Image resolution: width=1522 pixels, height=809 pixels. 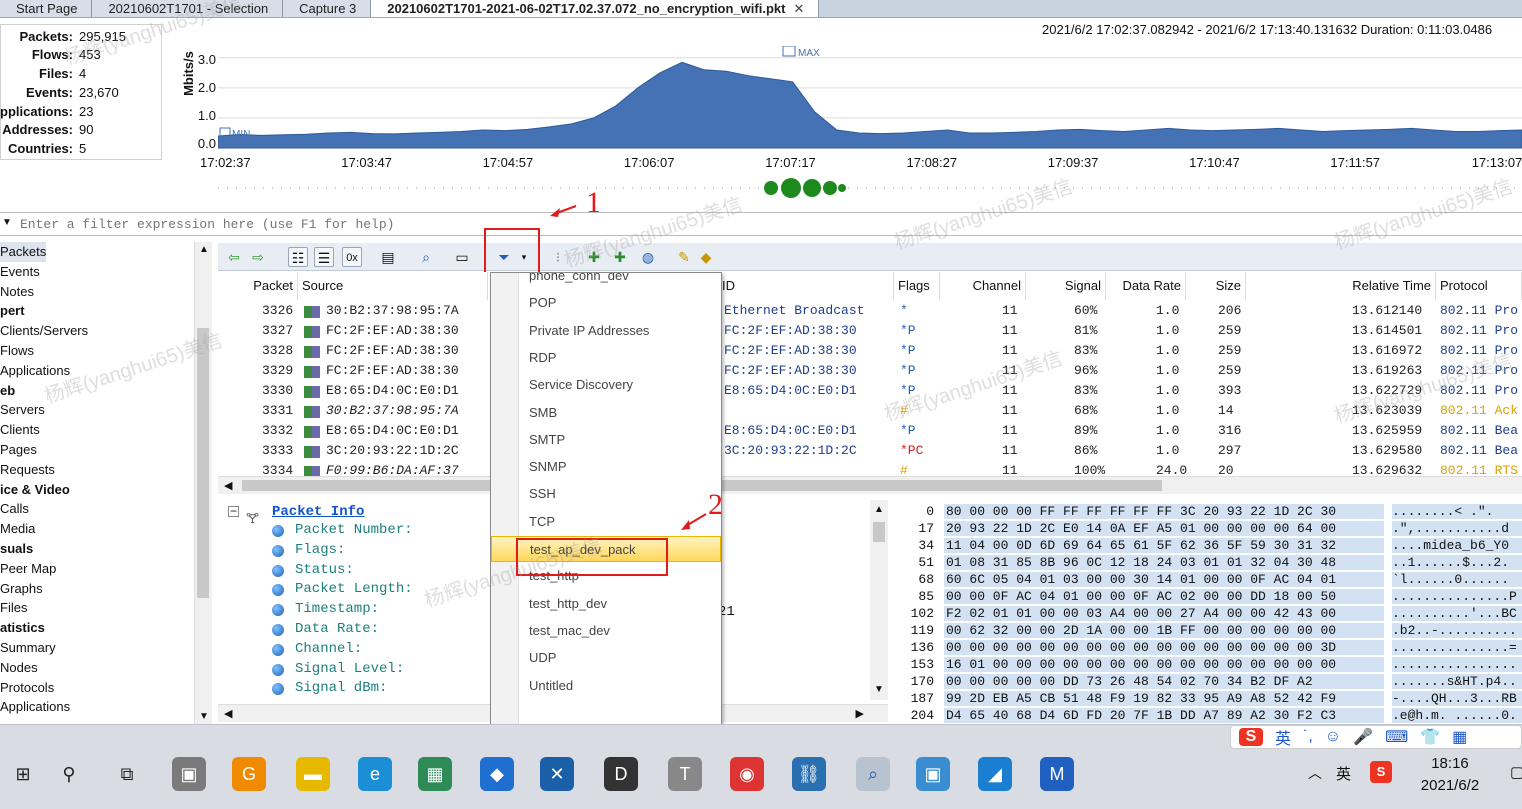 I want to click on filter-menu-item: SNMP, so click(x=606, y=467).